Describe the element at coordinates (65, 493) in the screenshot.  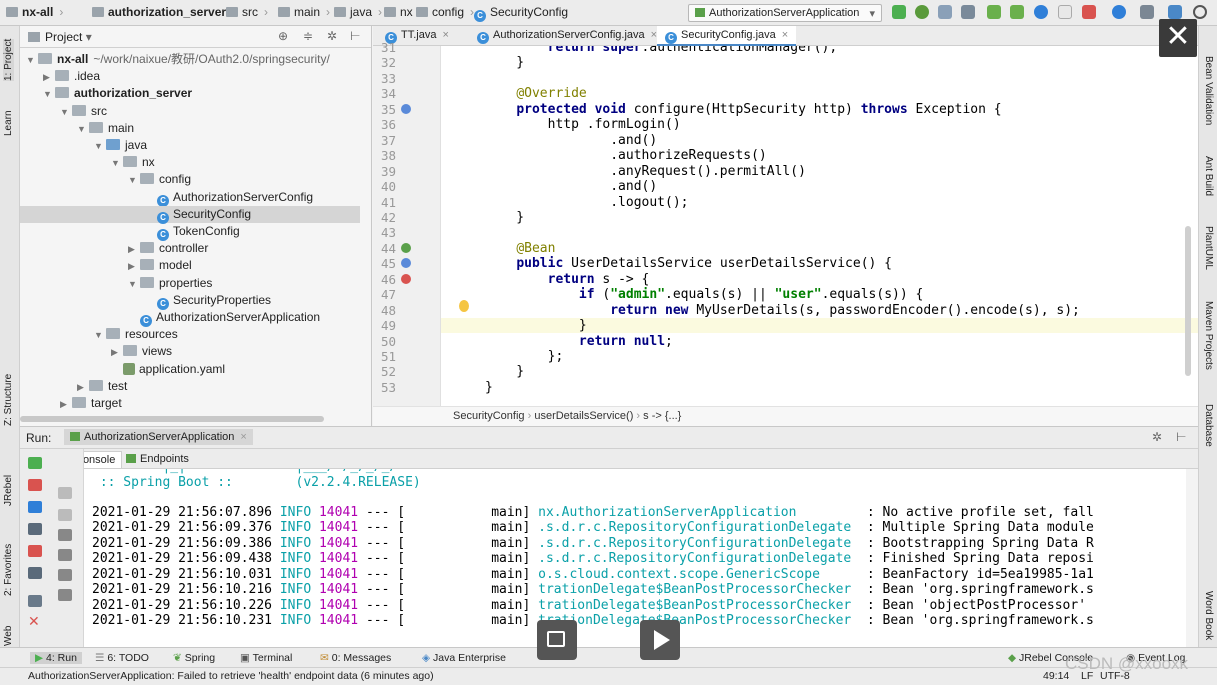
I see `up-arrow-icon` at that location.